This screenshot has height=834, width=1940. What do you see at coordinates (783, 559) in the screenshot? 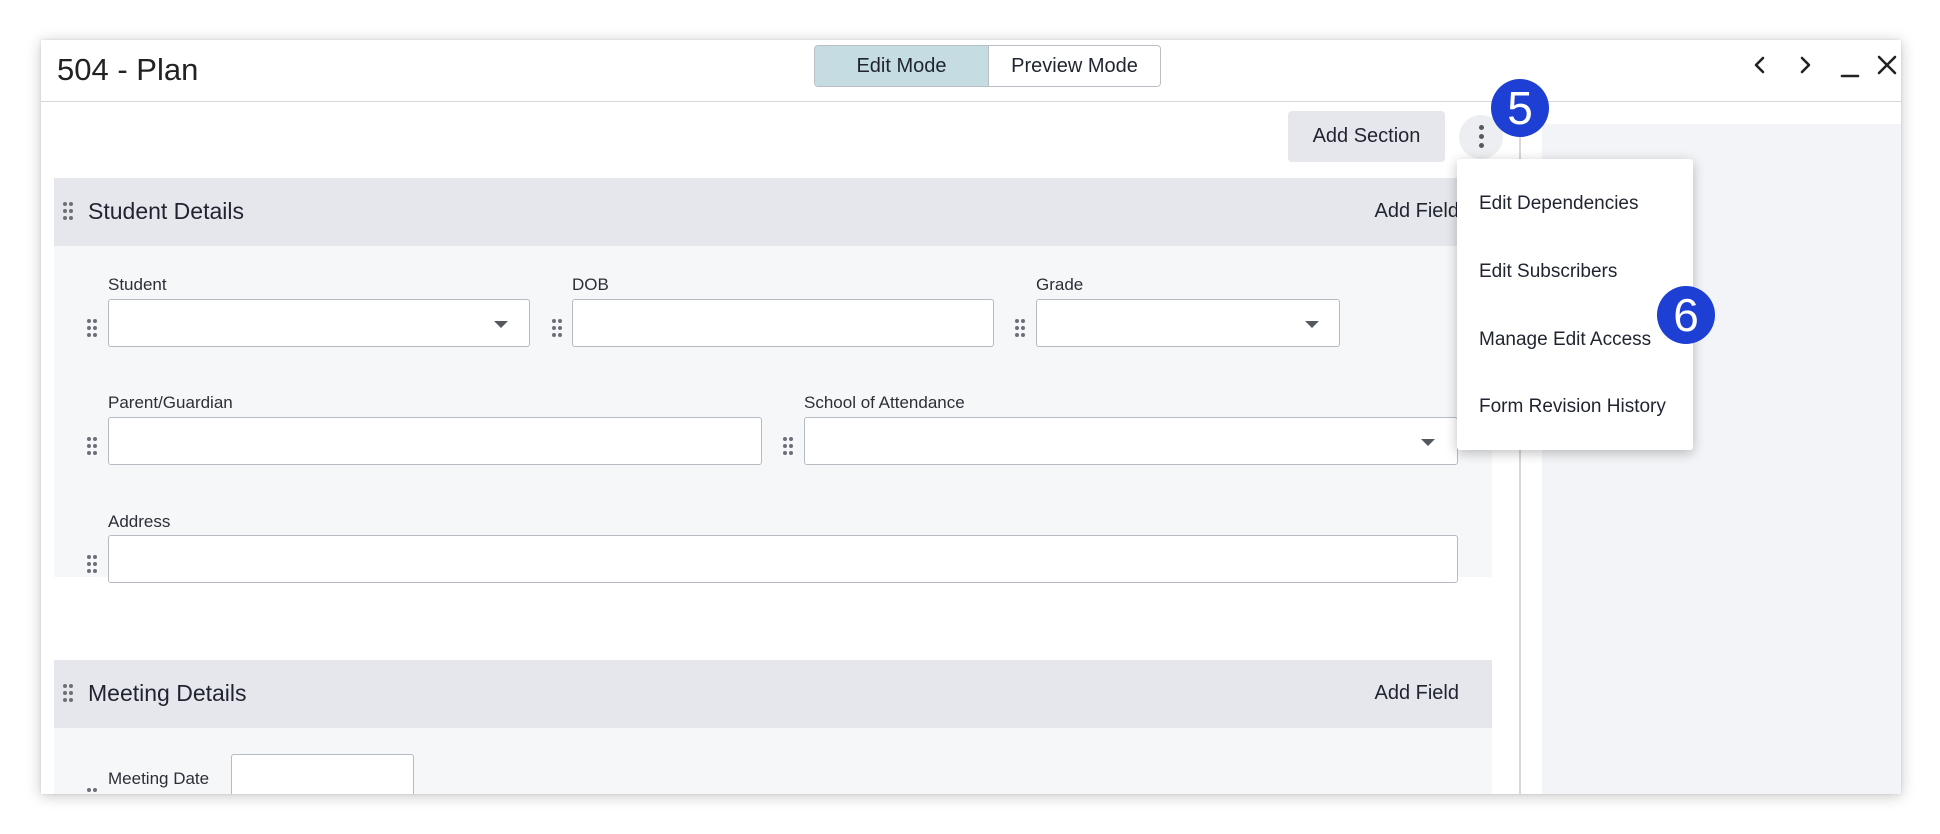
I see `address-input` at bounding box center [783, 559].